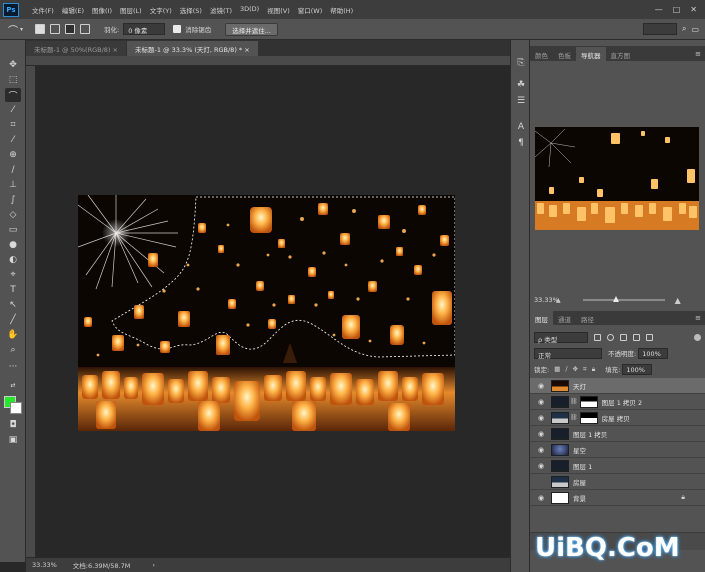 This screenshot has width=705, height=572. Describe the element at coordinates (13, 95) in the screenshot. I see `lasso-tool-icon: ⌒` at that location.